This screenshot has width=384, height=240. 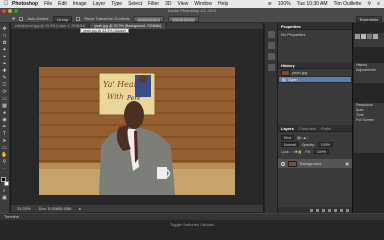 What do you see at coordinates (285, 151) in the screenshot?
I see `lock-label: Lock:` at bounding box center [285, 151].